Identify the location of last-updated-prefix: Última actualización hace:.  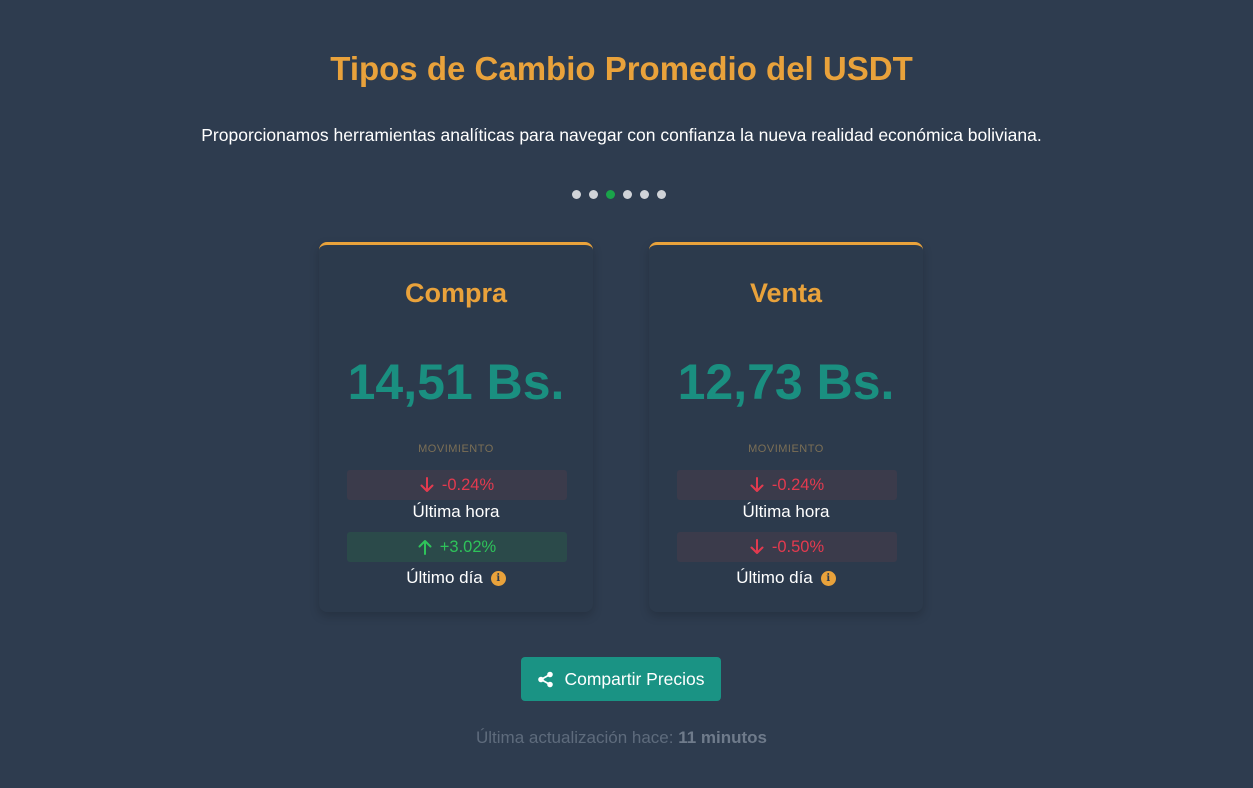
(574, 737).